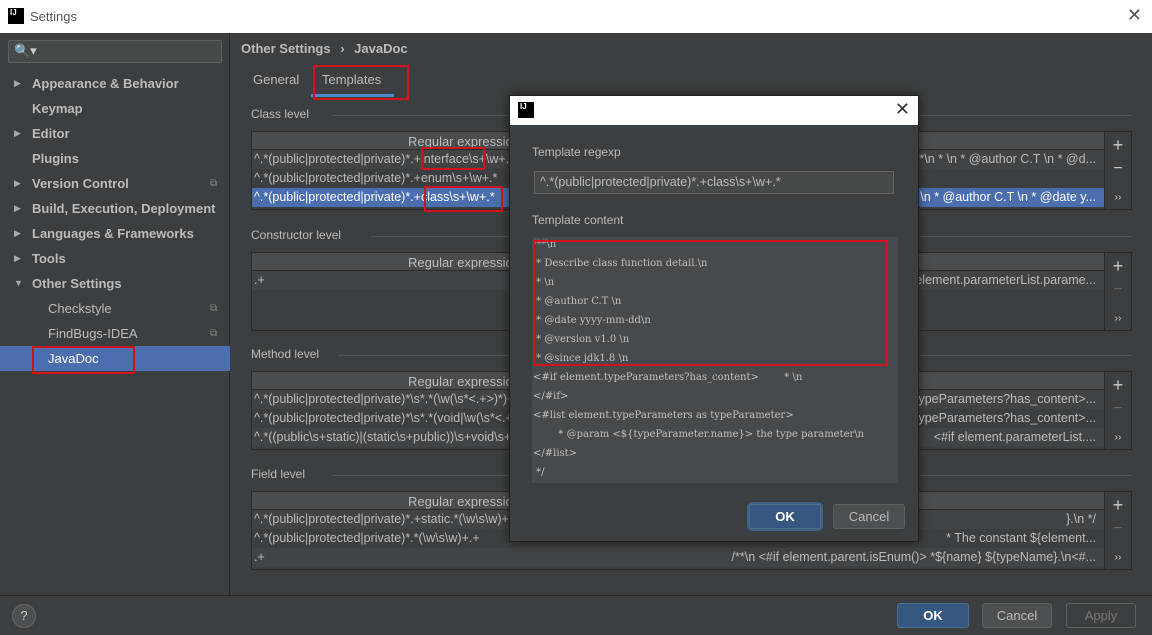 The height and width of the screenshot is (635, 1152). I want to click on apply-button: Apply, so click(1101, 615).